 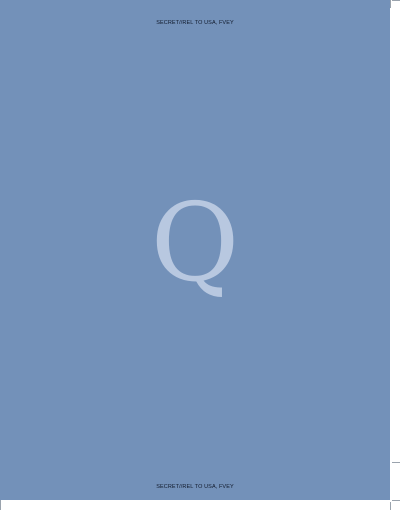 What do you see at coordinates (195, 23) in the screenshot?
I see `top-classification-marking: SECRET//REL TO USA, FVEY` at bounding box center [195, 23].